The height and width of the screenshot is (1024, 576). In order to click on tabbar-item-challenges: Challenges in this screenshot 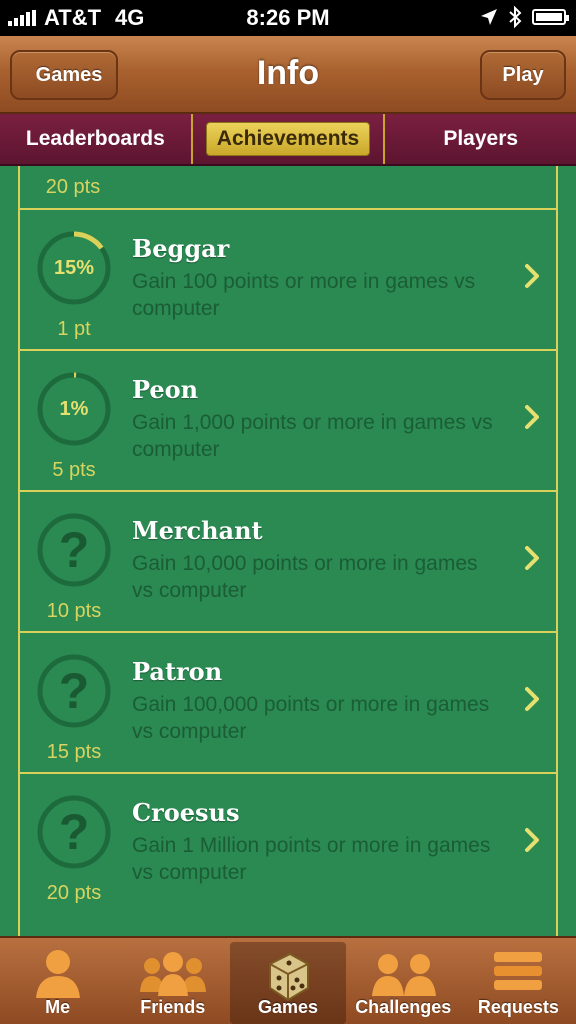, I will do `click(403, 981)`.